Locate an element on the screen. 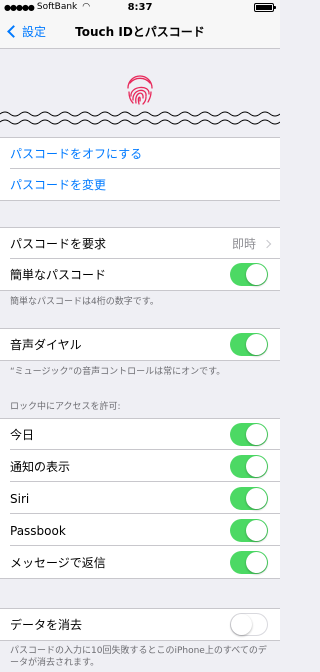 The image size is (320, 672). erase-data-row: データを消去 is located at coordinates (140, 624).